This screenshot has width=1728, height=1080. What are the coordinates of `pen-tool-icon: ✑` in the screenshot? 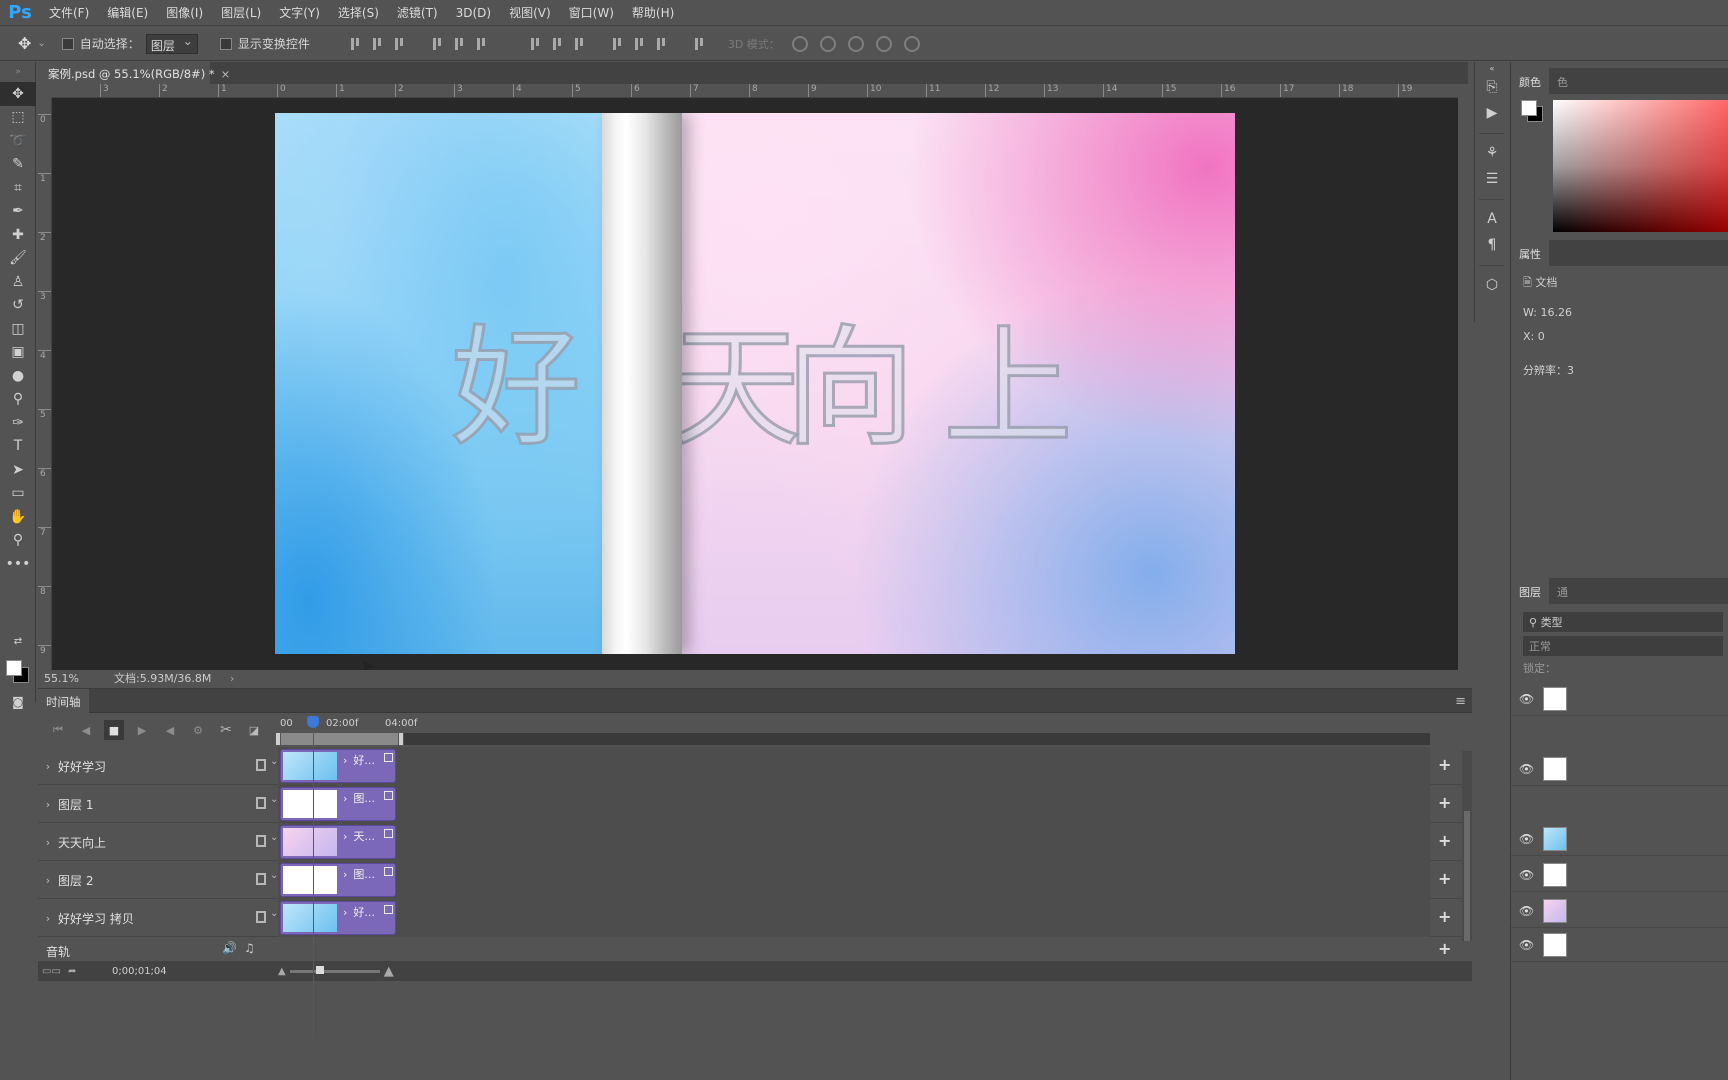 It's located at (18, 423).